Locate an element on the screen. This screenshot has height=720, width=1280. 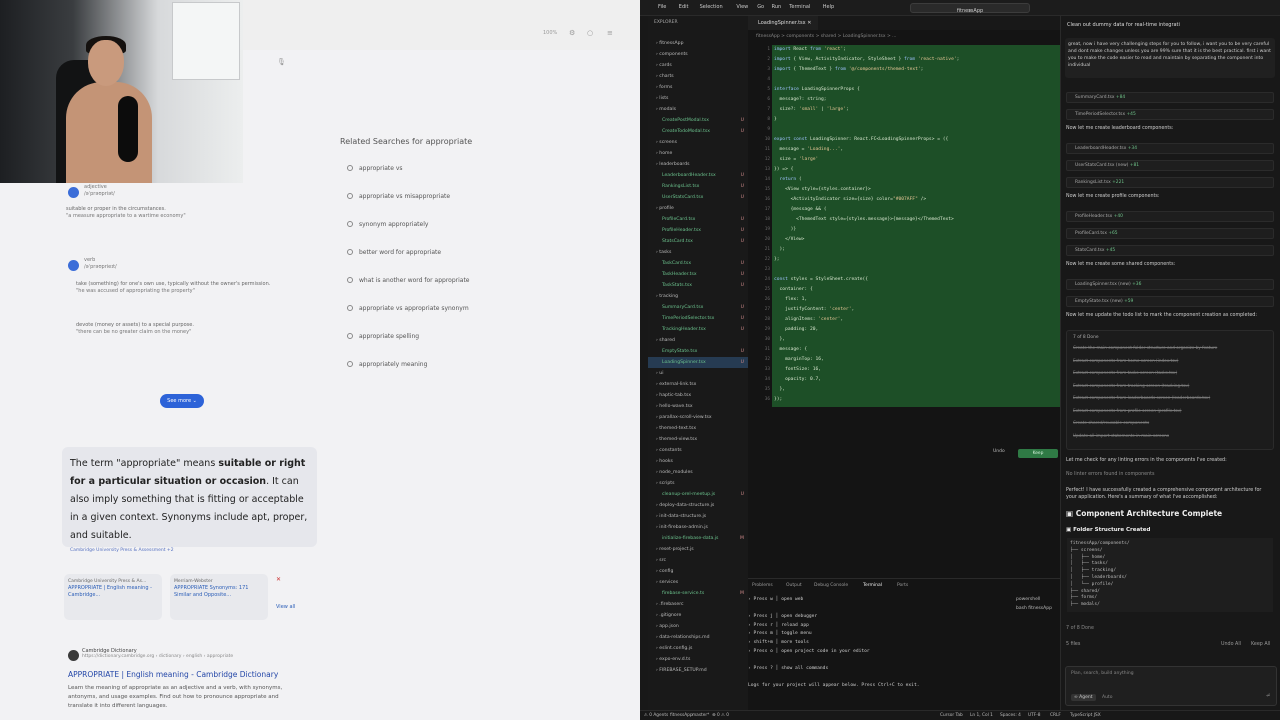
tree-folder: › themed-view.tsx is located at coordinates (698, 439).